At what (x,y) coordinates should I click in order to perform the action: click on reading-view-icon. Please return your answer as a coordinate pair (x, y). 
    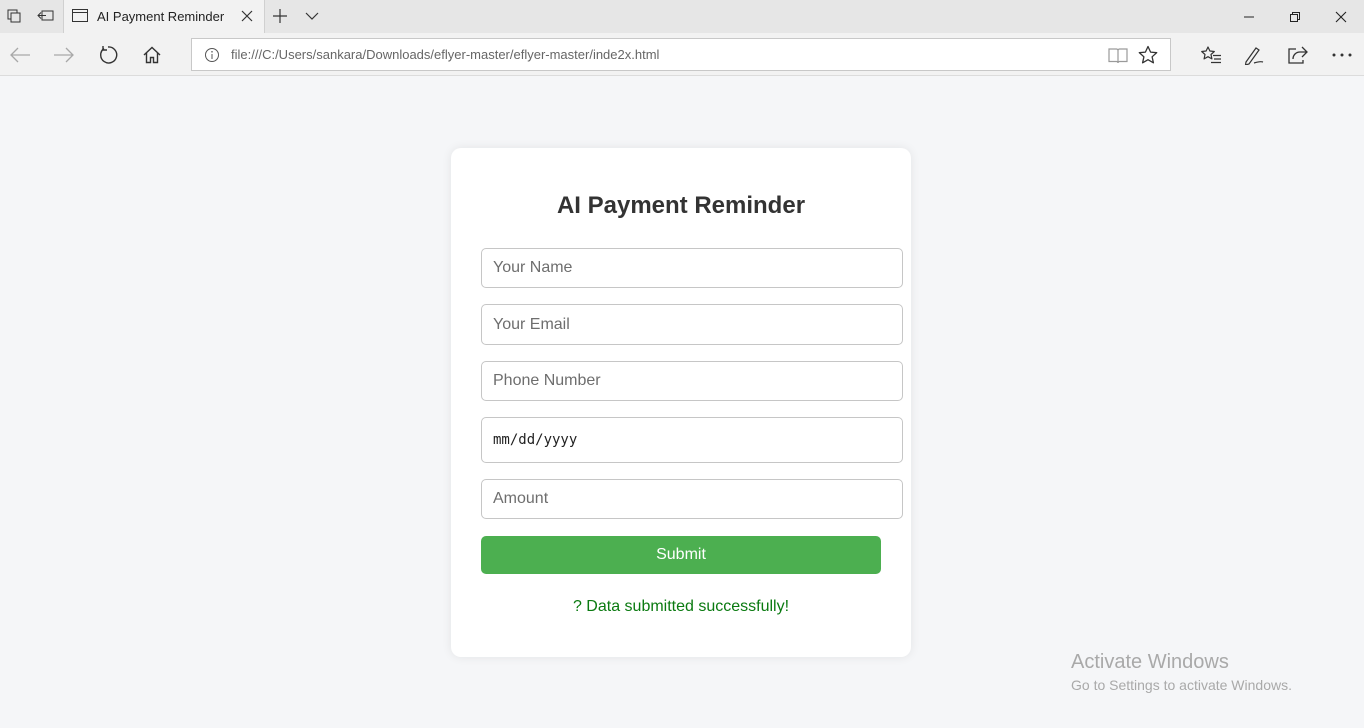
    Looking at the image, I should click on (1118, 55).